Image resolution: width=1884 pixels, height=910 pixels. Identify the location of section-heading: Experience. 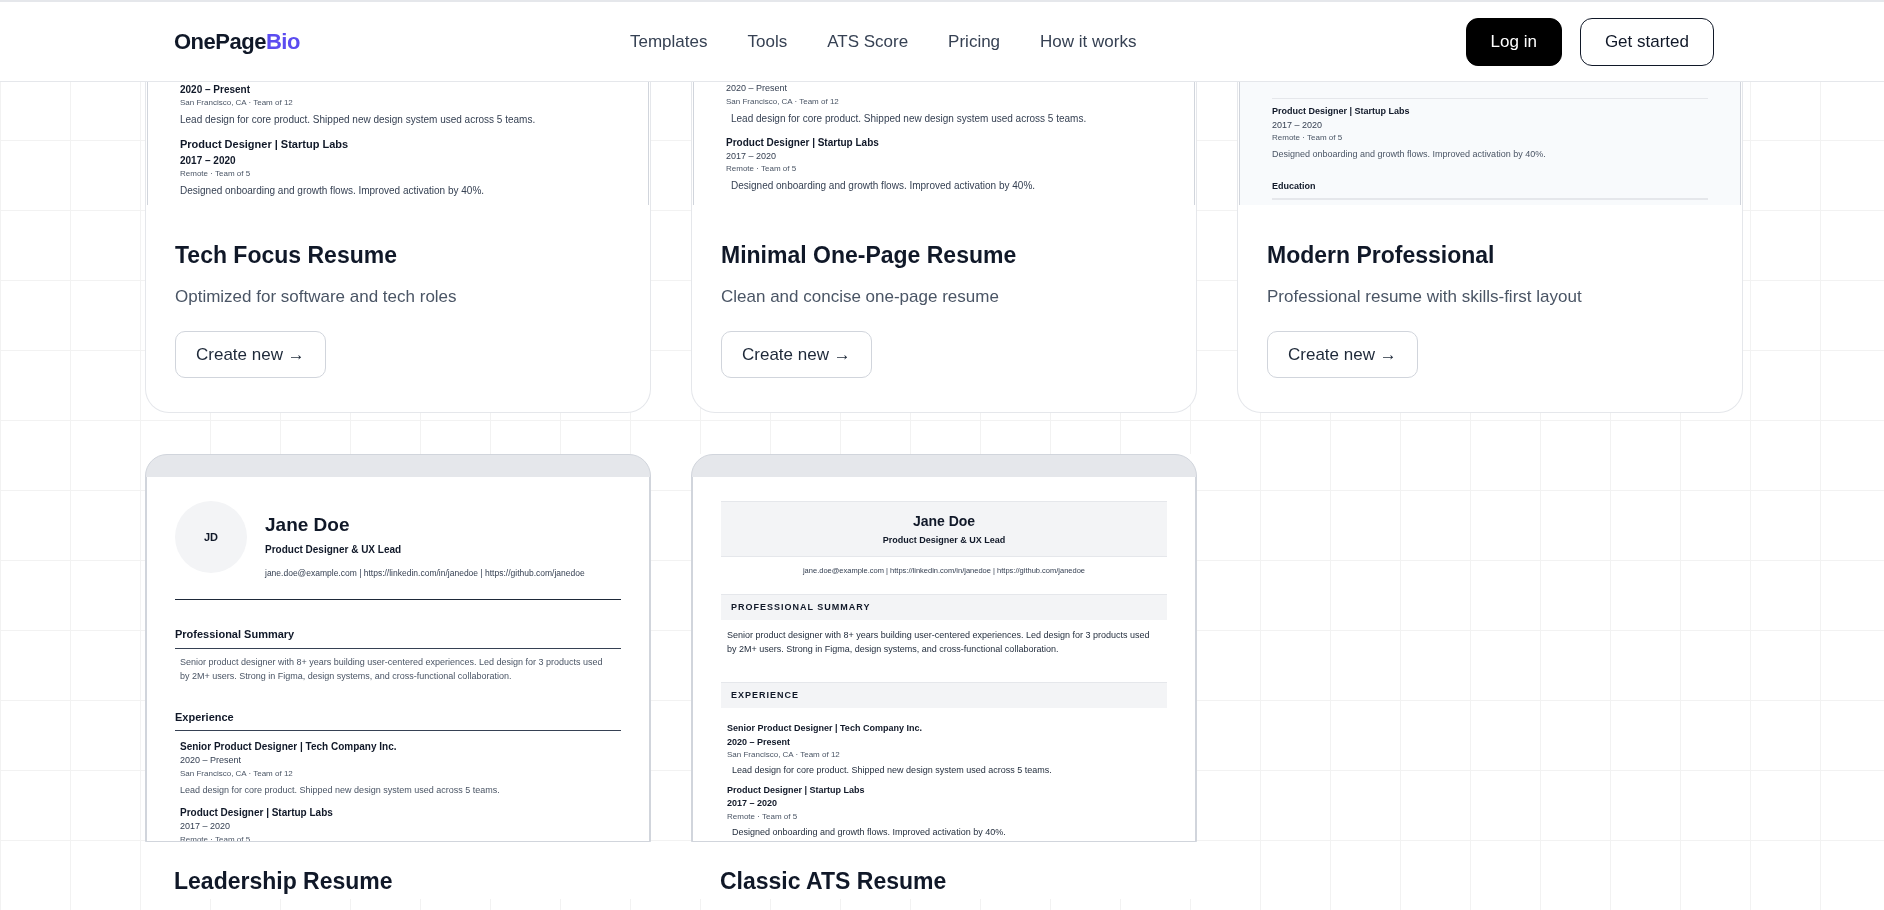
(204, 717).